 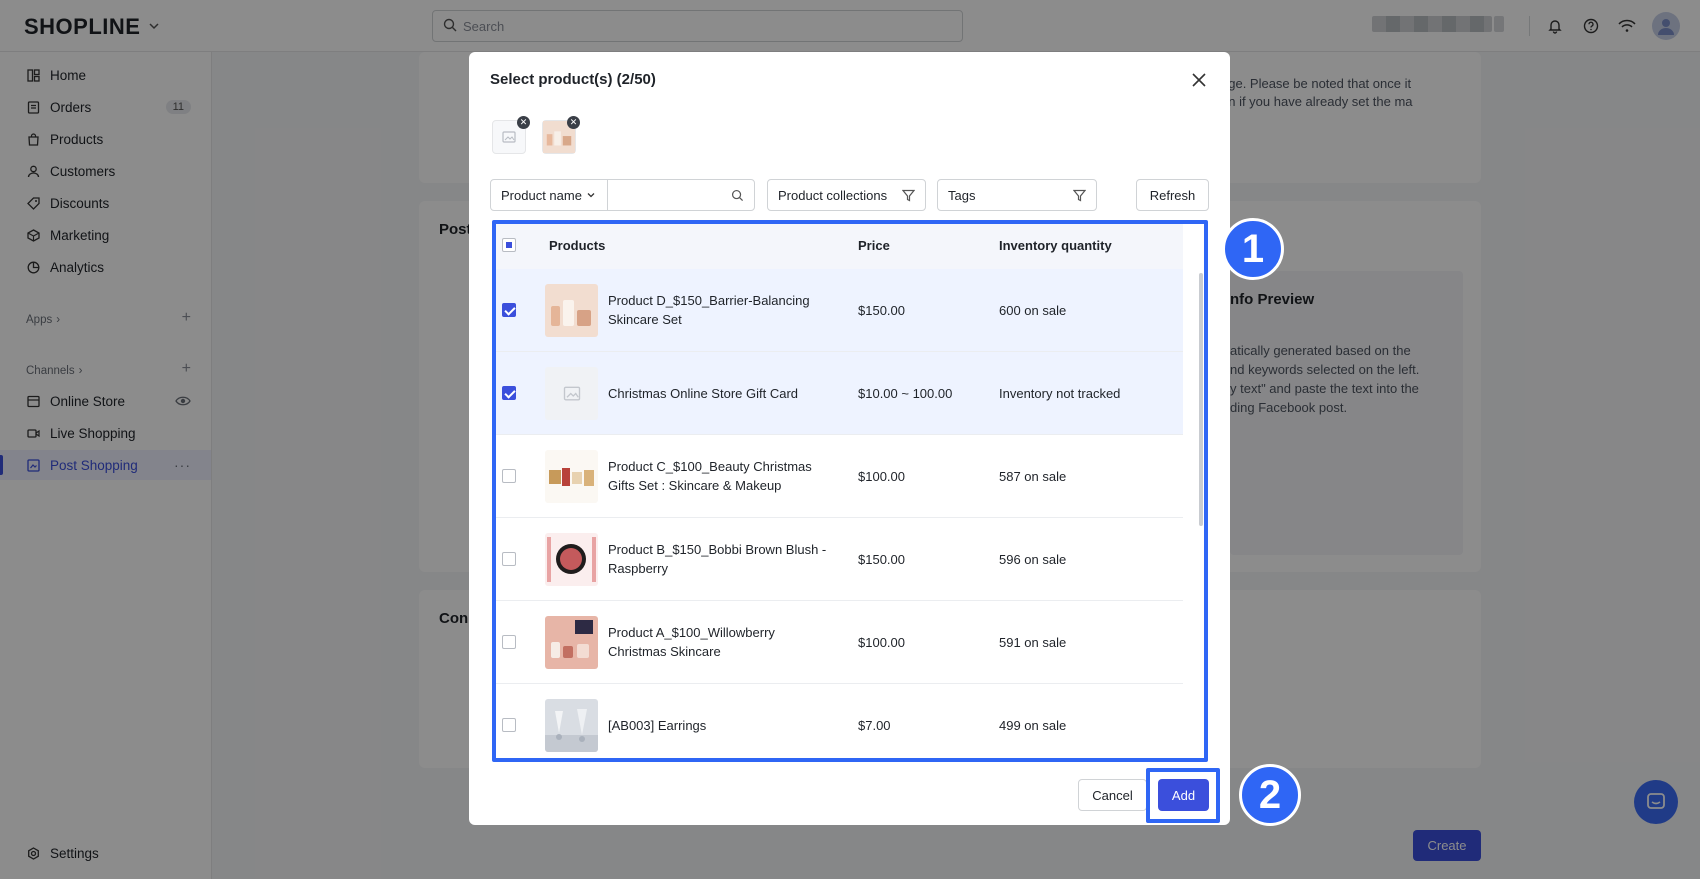 What do you see at coordinates (962, 195) in the screenshot?
I see `tags-label: Tags` at bounding box center [962, 195].